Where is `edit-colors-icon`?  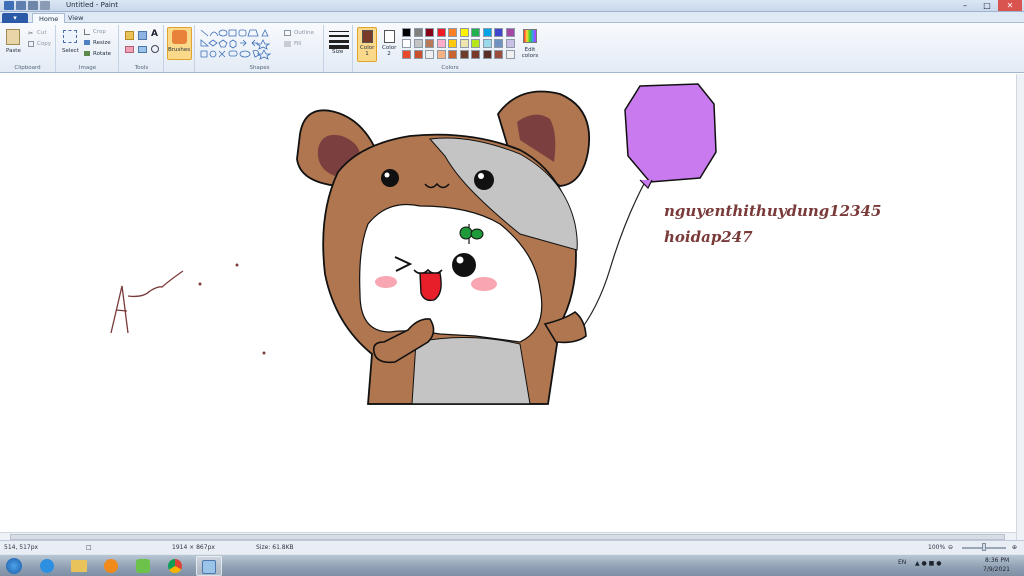 edit-colors-icon is located at coordinates (530, 36).